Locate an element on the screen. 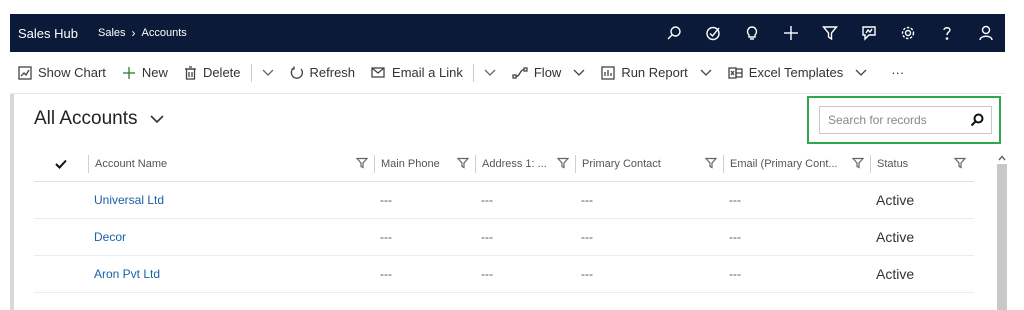  column-label: Primary Contact is located at coordinates (621, 163).